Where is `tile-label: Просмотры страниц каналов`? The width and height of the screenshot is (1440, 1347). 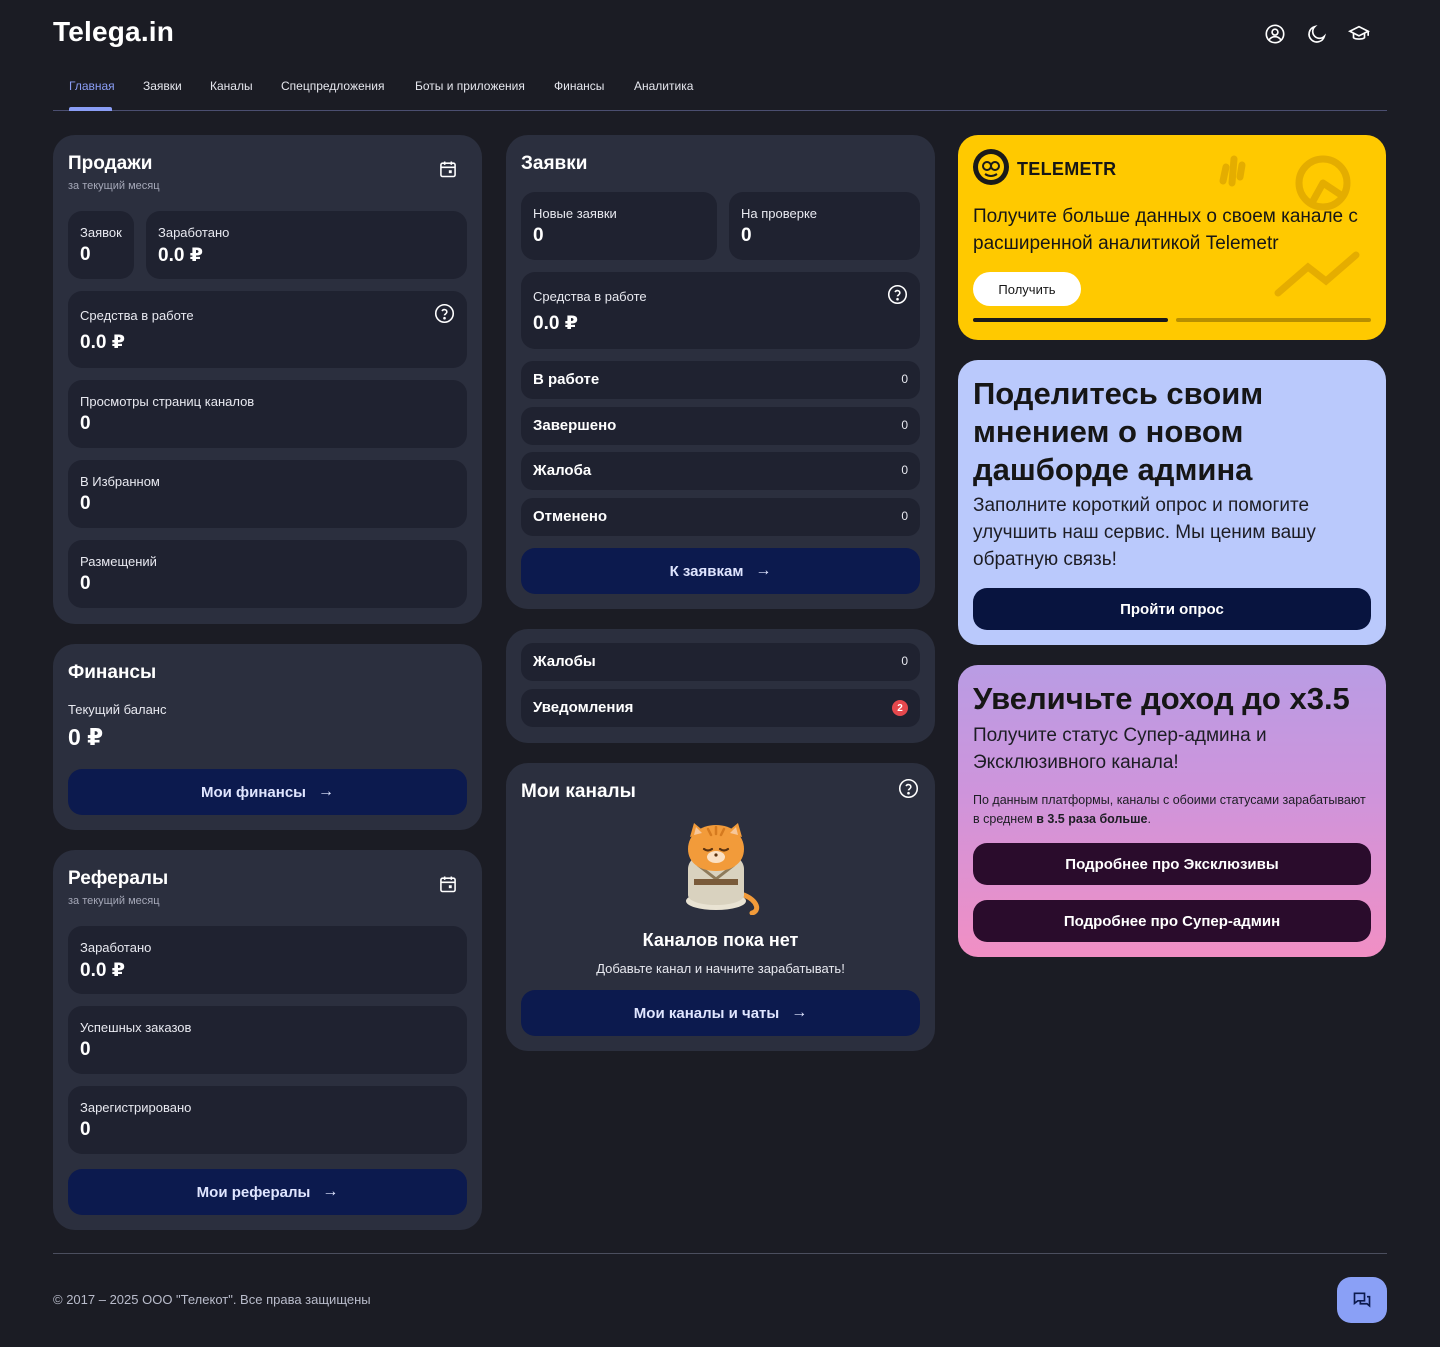 tile-label: Просмотры страниц каналов is located at coordinates (167, 401).